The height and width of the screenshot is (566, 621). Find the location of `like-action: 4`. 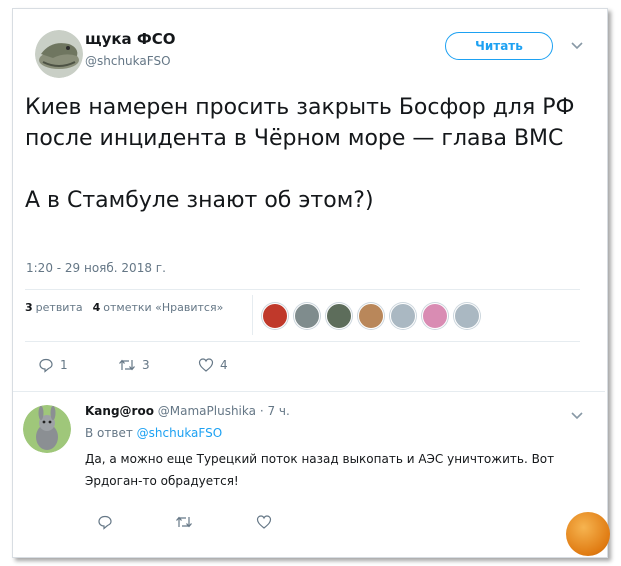

like-action: 4 is located at coordinates (213, 365).